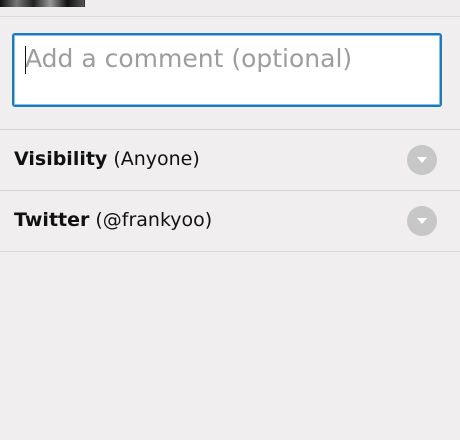 The height and width of the screenshot is (440, 460). I want to click on media-thumbnail-strip, so click(230, 8).